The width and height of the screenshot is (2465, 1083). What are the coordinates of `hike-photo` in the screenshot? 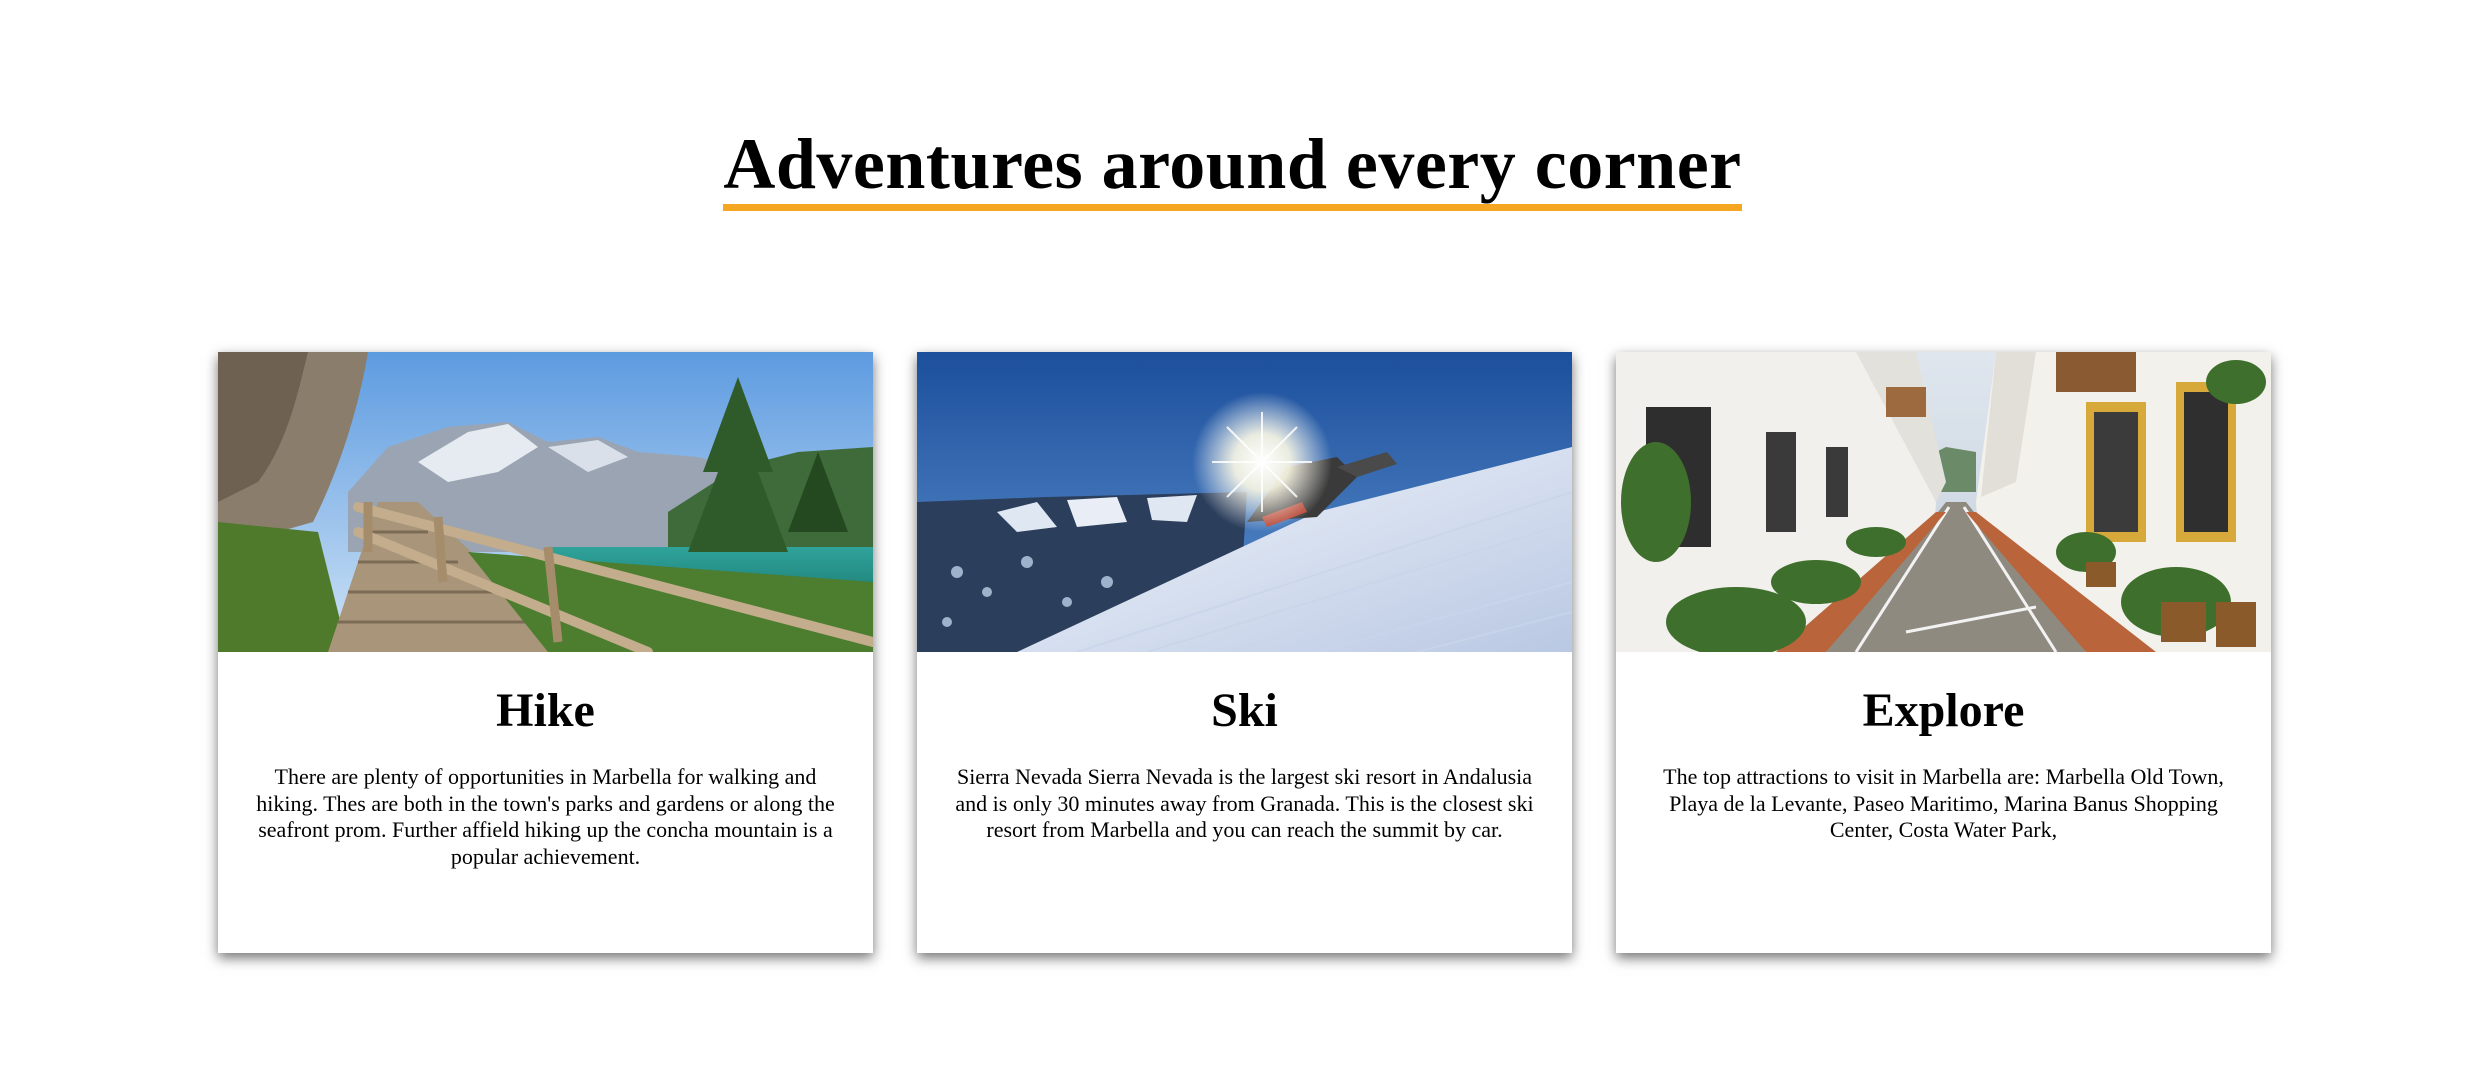 It's located at (545, 502).